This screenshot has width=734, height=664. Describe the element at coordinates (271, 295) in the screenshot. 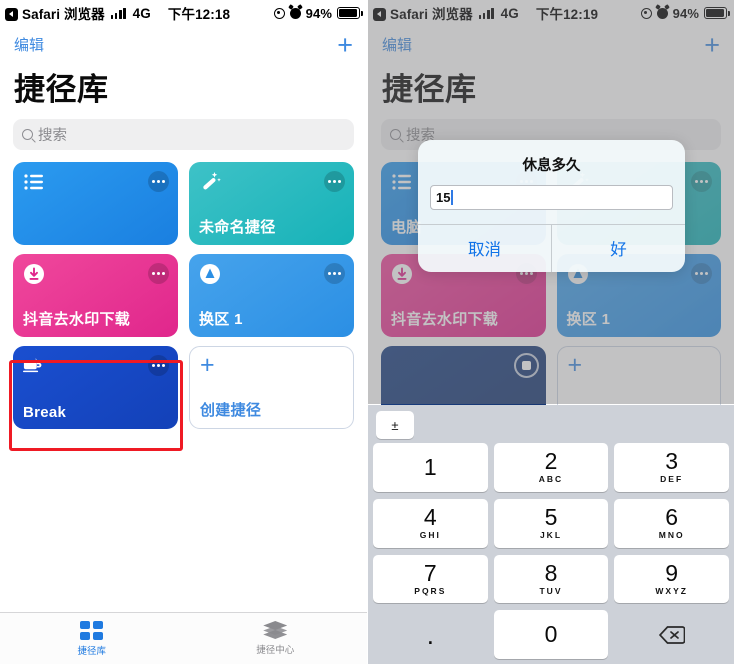

I see `region-switch-card: 换区 1` at that location.